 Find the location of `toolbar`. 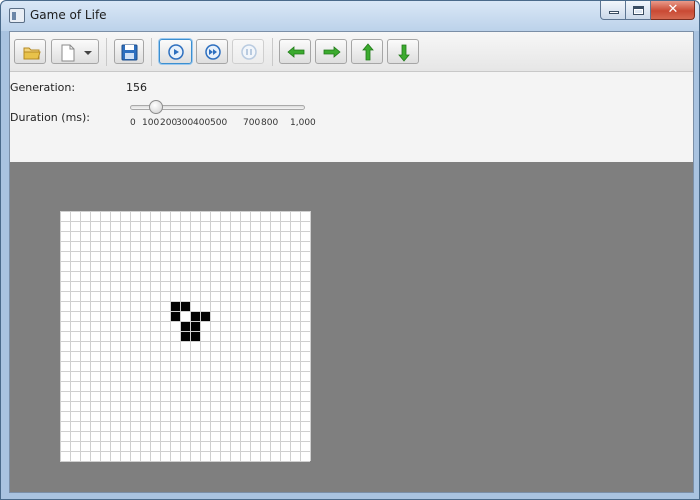

toolbar is located at coordinates (351, 52).